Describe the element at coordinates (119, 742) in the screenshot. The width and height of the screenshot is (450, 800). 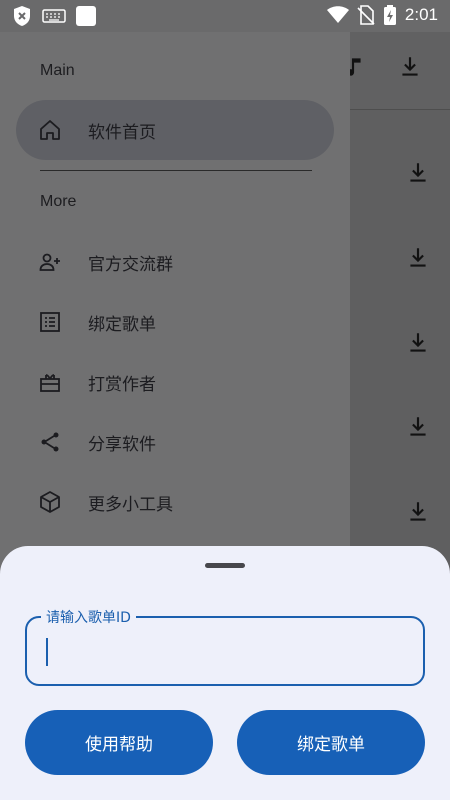
I see `help-button: 使用帮助` at that location.